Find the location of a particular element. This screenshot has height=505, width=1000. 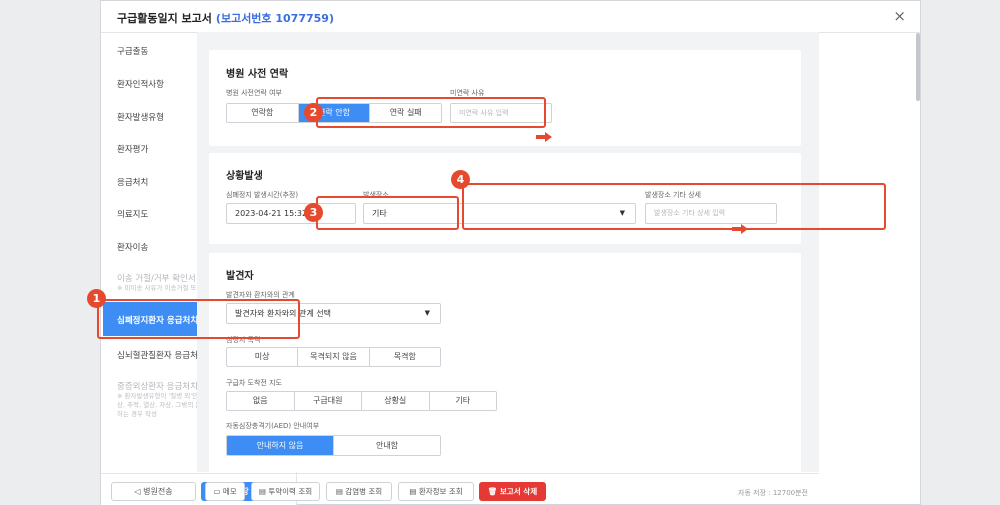

drug-history-button: ▤ 투약이력 조회 is located at coordinates (285, 491).